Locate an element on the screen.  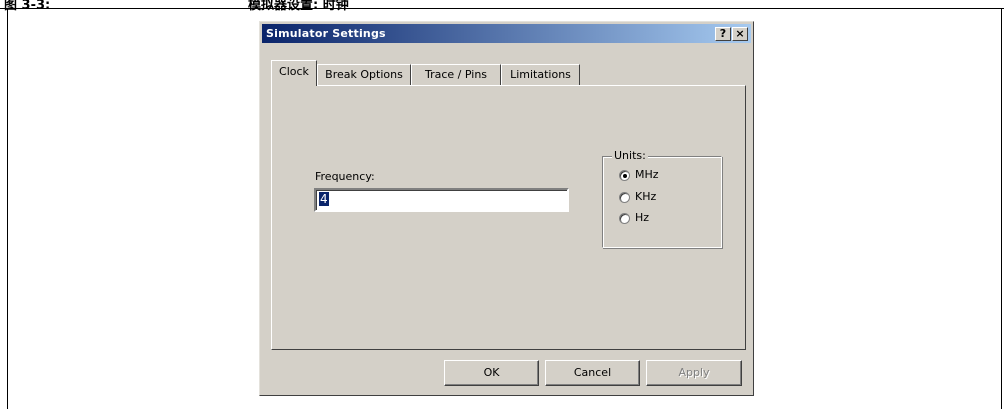
figure-caption: 图 3-3: 模拟器设置: 时钟 is located at coordinates (502, 6).